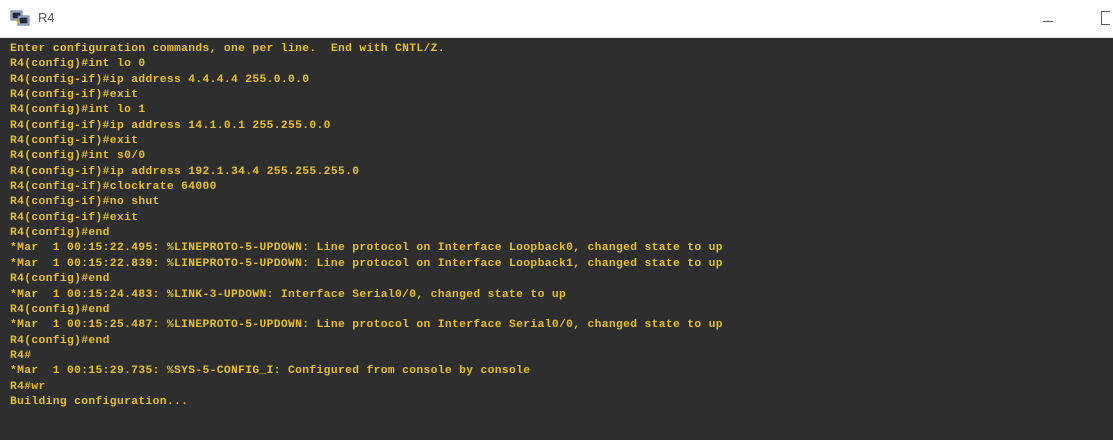 This screenshot has width=1113, height=440. Describe the element at coordinates (1096, 18) in the screenshot. I see `maximize-button` at that location.